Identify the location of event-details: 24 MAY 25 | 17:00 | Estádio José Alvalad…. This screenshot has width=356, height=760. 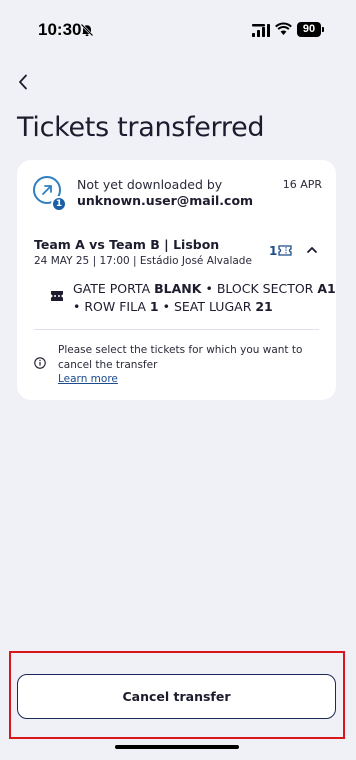
(143, 261).